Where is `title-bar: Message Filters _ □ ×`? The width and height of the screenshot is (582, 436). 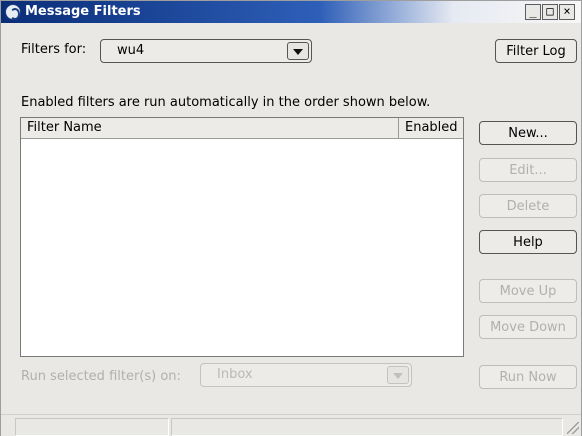
title-bar: Message Filters _ □ × is located at coordinates (291, 12).